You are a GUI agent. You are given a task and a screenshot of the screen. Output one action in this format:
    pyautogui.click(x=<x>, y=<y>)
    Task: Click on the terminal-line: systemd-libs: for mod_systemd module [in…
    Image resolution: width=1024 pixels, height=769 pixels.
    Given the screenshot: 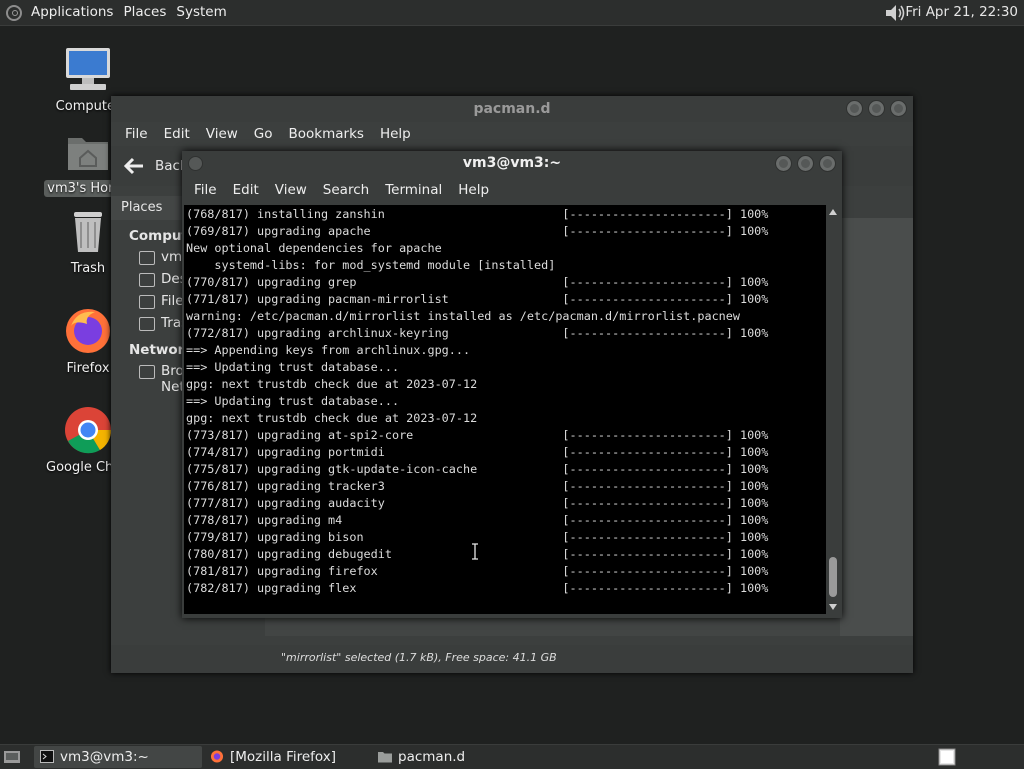 What is the action you would take?
    pyautogui.click(x=371, y=265)
    